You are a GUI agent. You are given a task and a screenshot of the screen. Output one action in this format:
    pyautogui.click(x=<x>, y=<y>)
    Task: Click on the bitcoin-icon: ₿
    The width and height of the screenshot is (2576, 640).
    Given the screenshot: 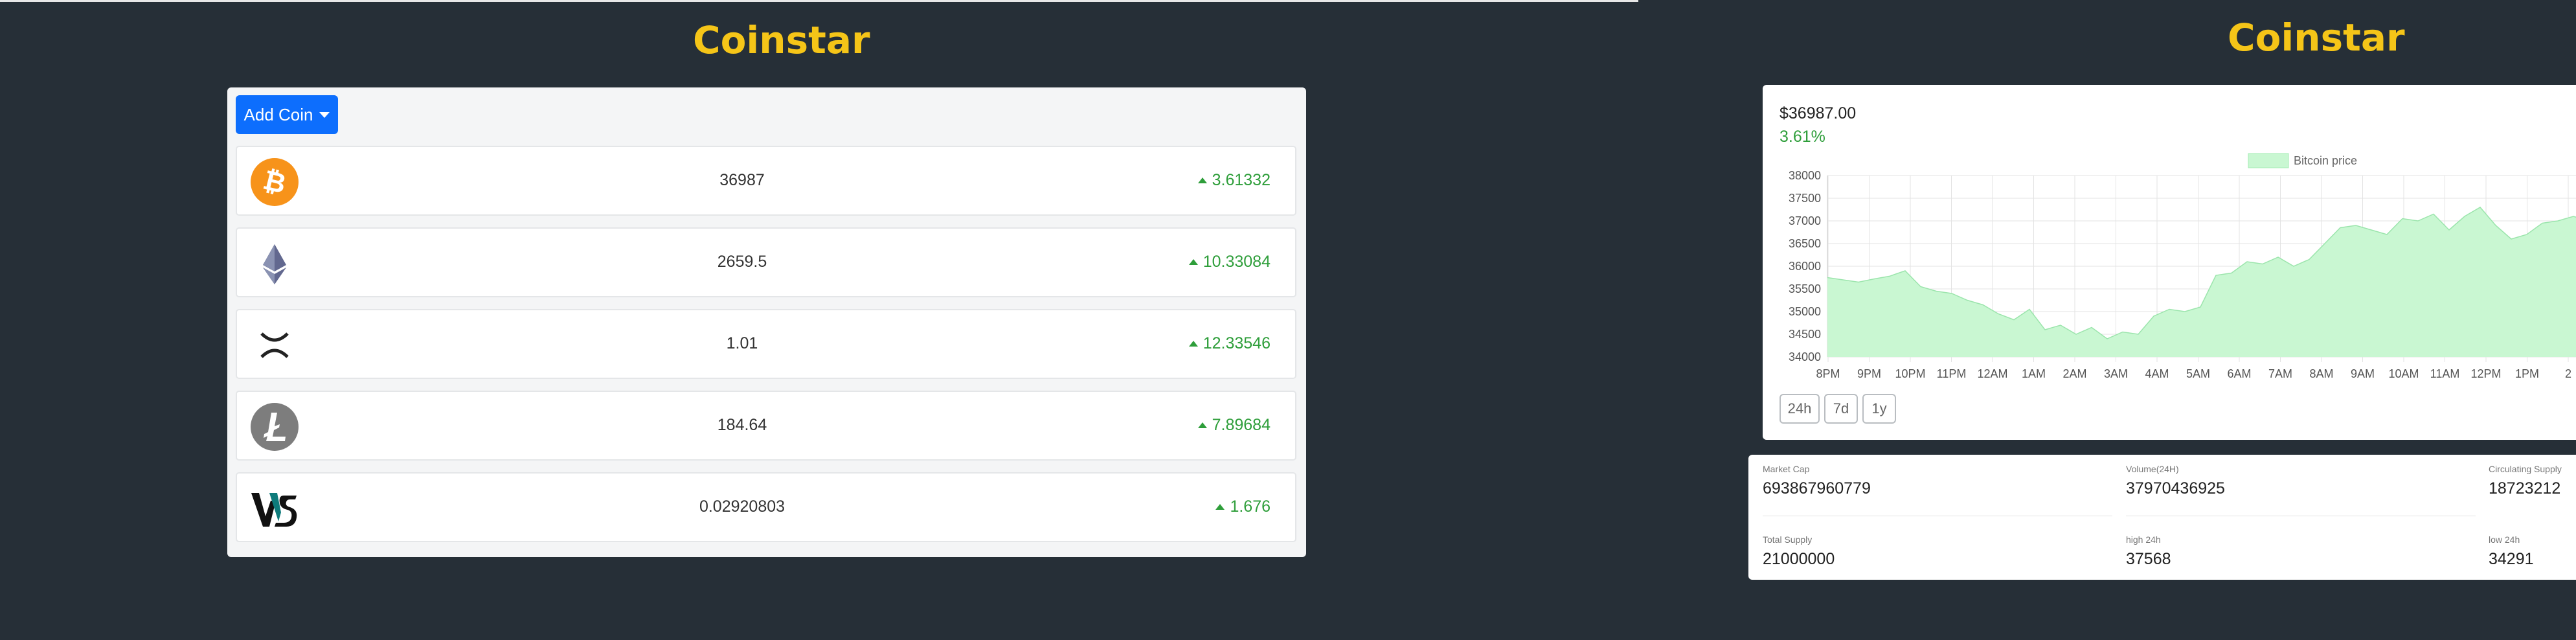 What is the action you would take?
    pyautogui.click(x=275, y=182)
    